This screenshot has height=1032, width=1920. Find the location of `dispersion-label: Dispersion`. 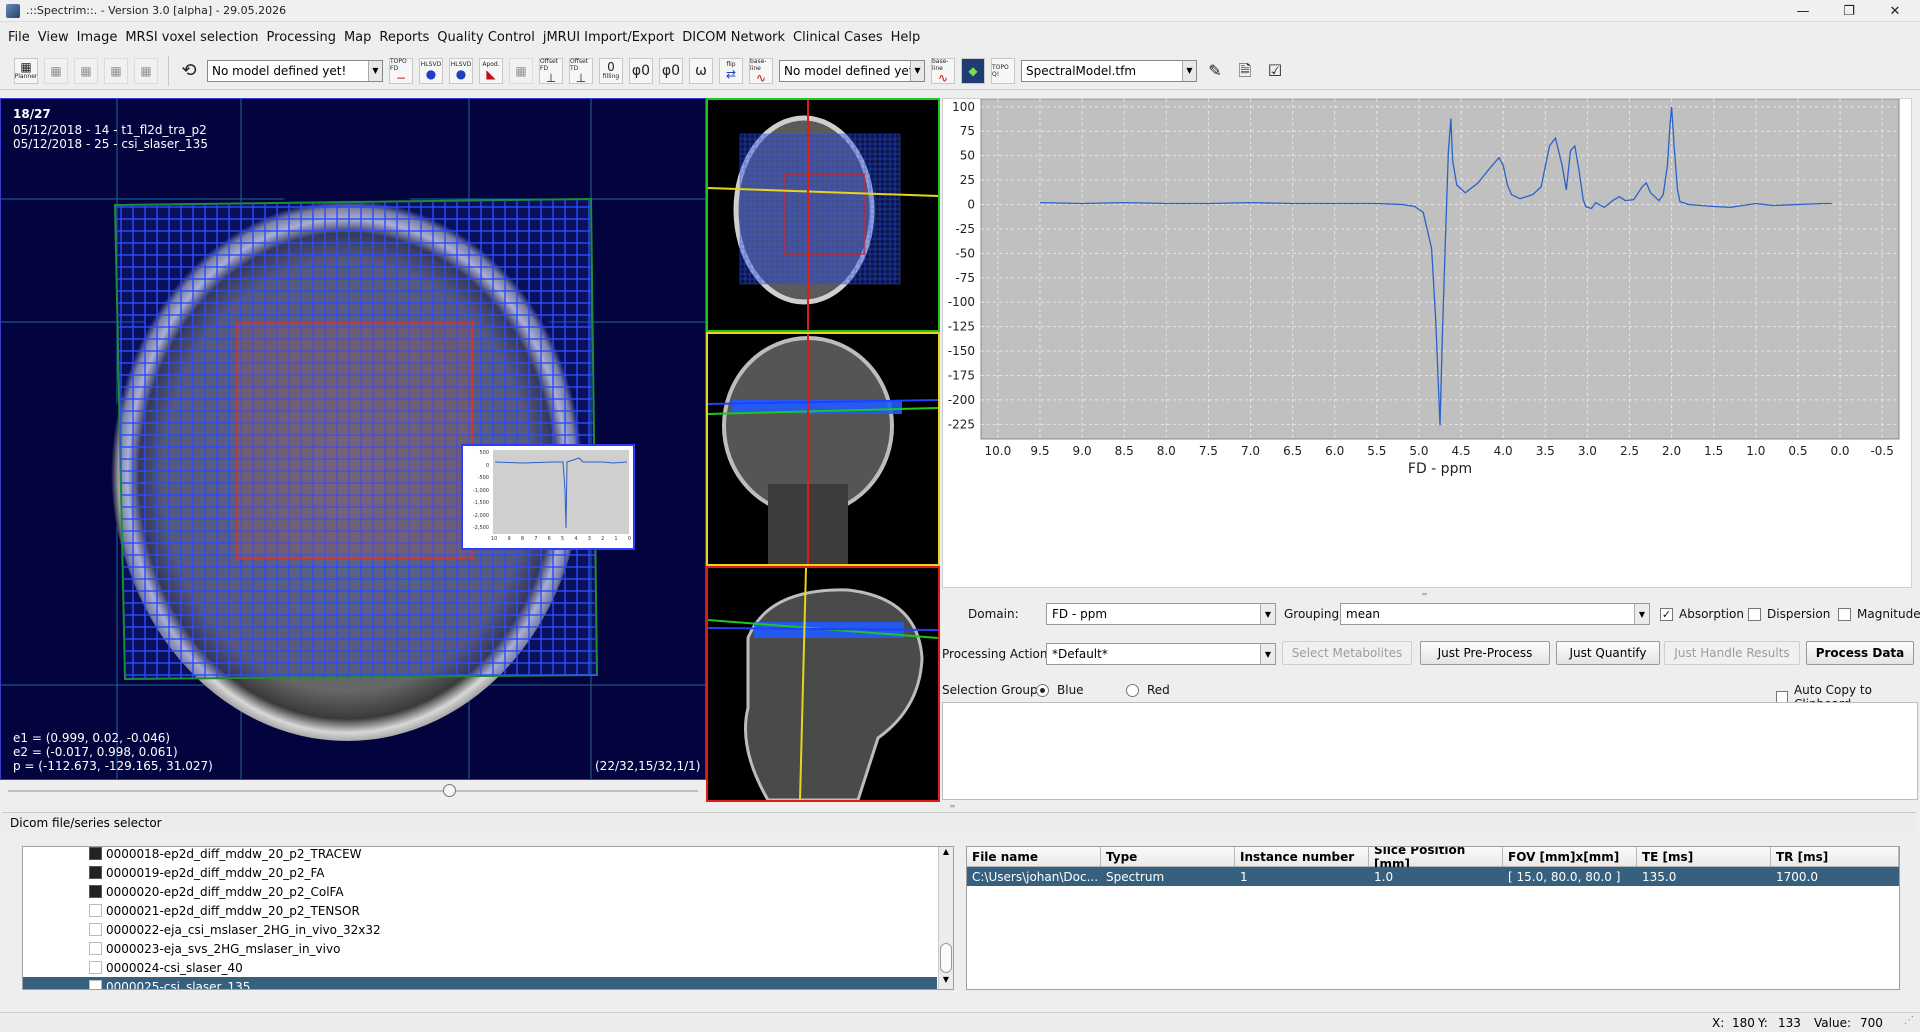

dispersion-label: Dispersion is located at coordinates (1799, 614).